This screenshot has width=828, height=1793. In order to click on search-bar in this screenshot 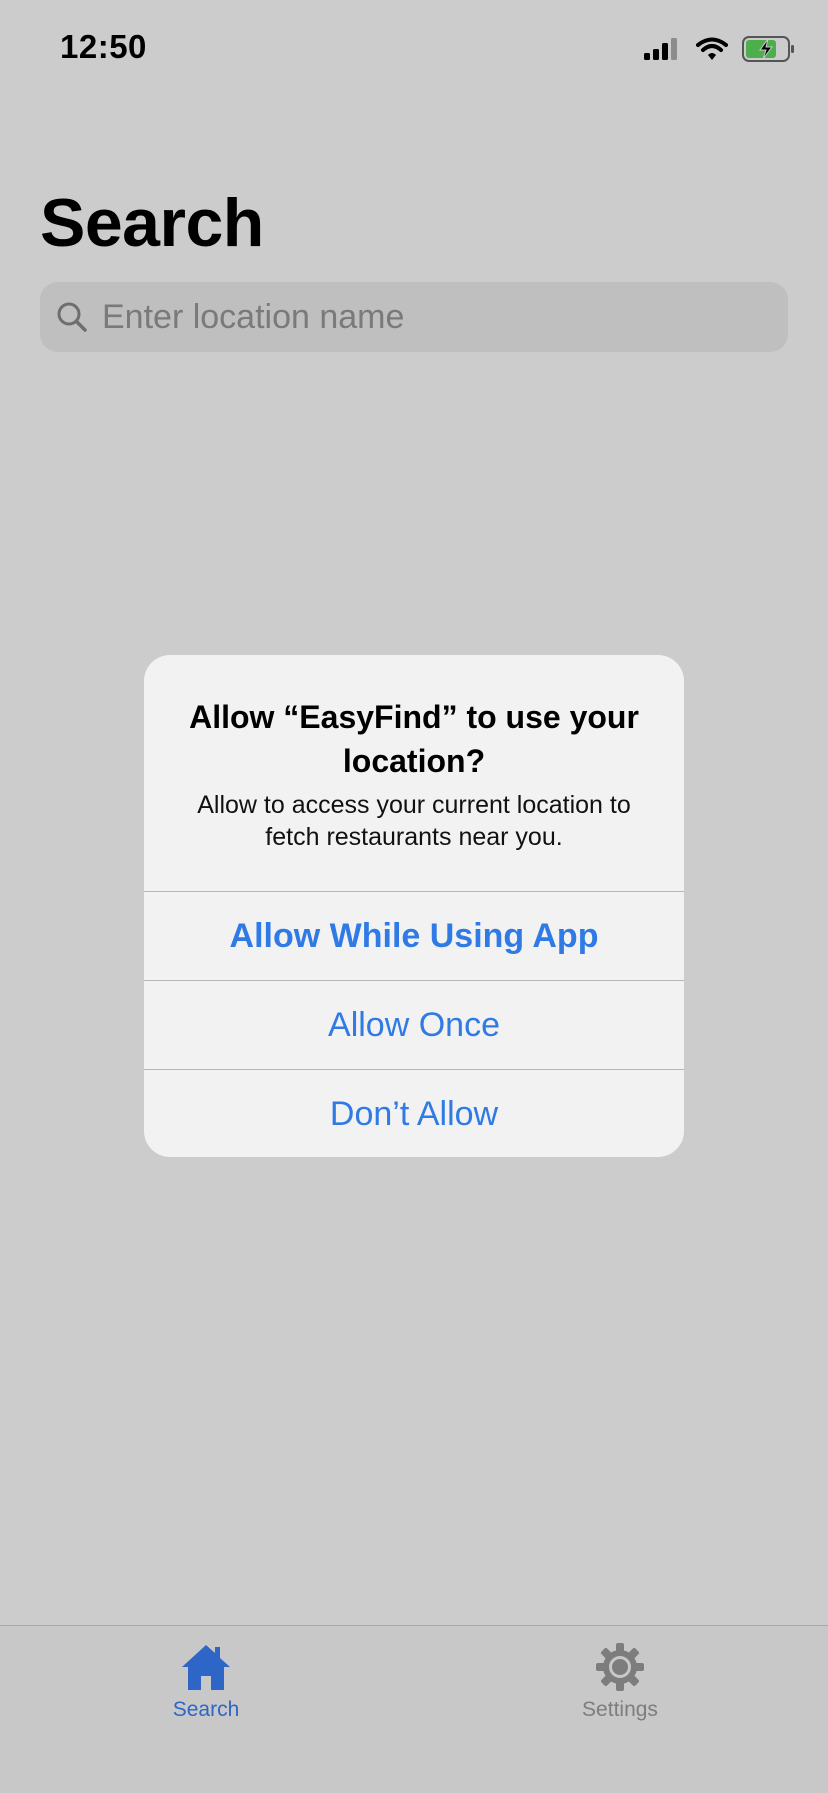, I will do `click(414, 317)`.